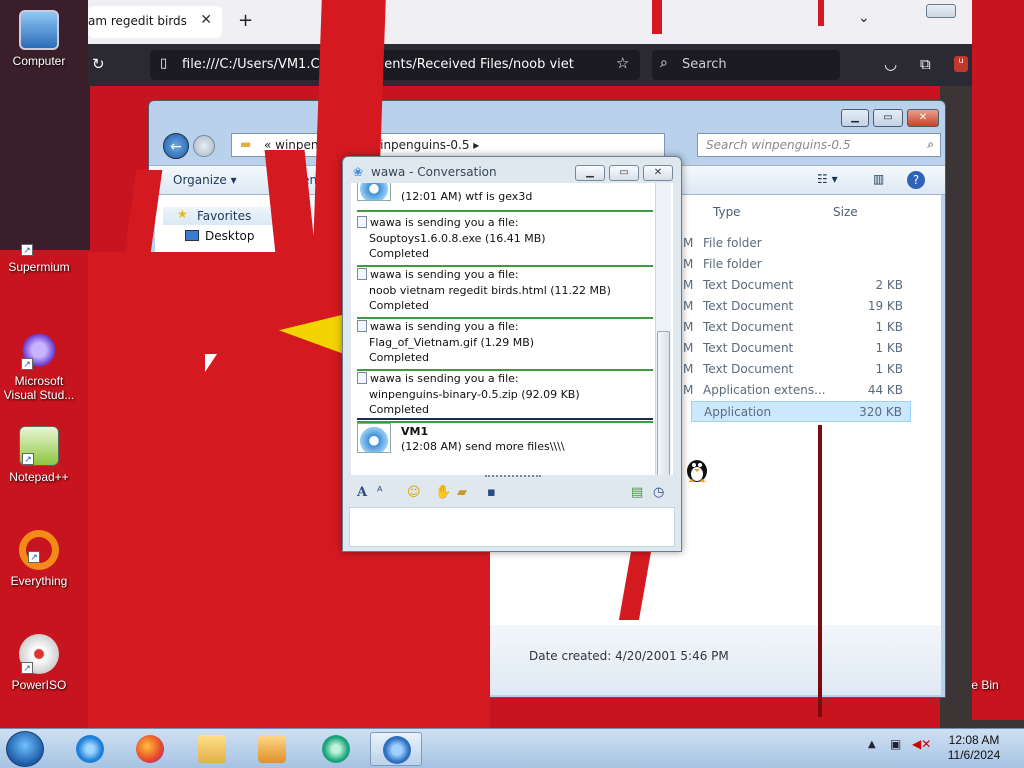 Image resolution: width=1024 pixels, height=768 pixels. What do you see at coordinates (923, 118) in the screenshot?
I see `explorer-close-button: ✕` at bounding box center [923, 118].